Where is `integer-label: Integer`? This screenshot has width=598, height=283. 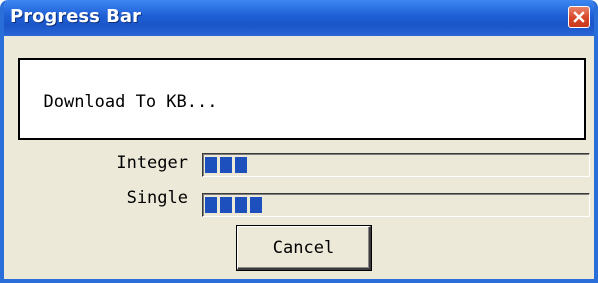
integer-label: Integer is located at coordinates (152, 163).